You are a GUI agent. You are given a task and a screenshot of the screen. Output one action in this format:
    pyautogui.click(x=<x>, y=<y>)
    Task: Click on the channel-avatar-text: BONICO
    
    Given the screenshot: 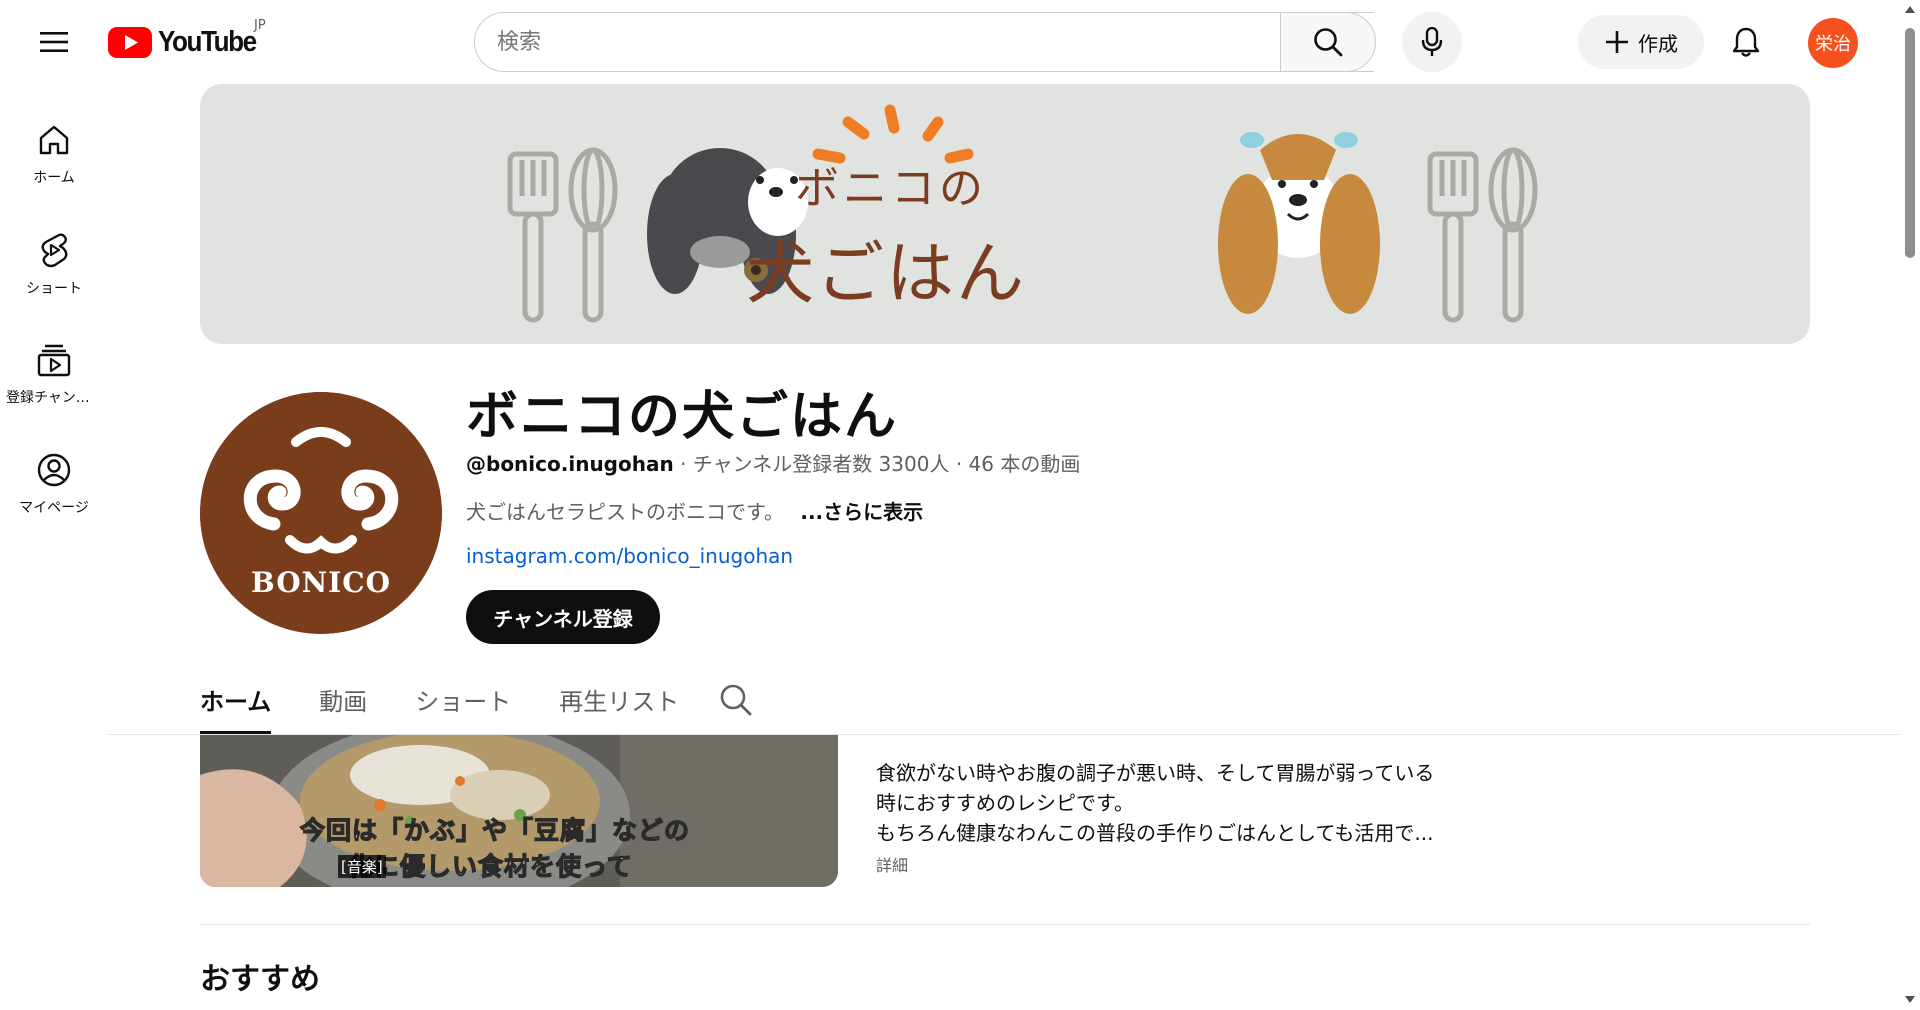 What is the action you would take?
    pyautogui.click(x=321, y=582)
    